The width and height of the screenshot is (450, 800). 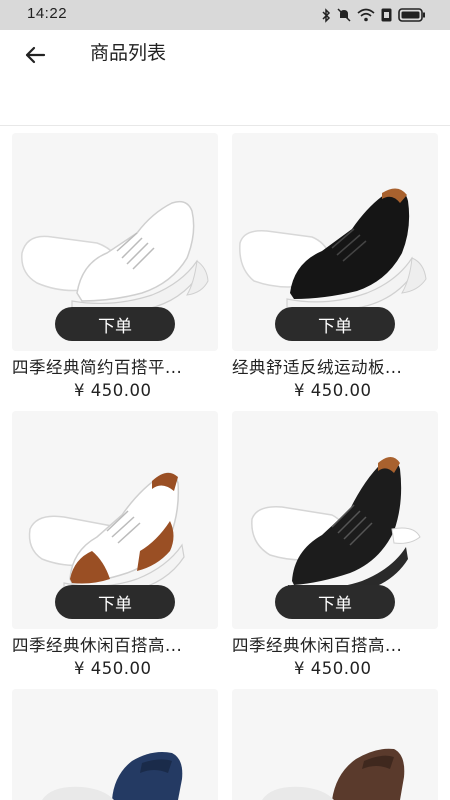 I want to click on brown-loafer-image, so click(x=335, y=744).